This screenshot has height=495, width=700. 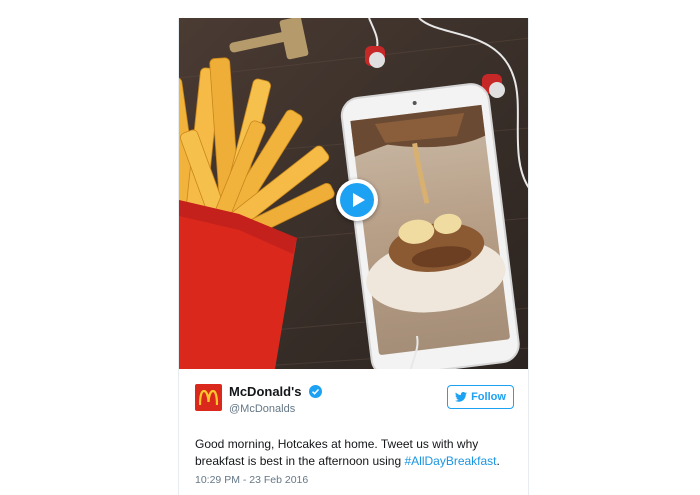 What do you see at coordinates (498, 461) in the screenshot?
I see `tweet-text-end: .` at bounding box center [498, 461].